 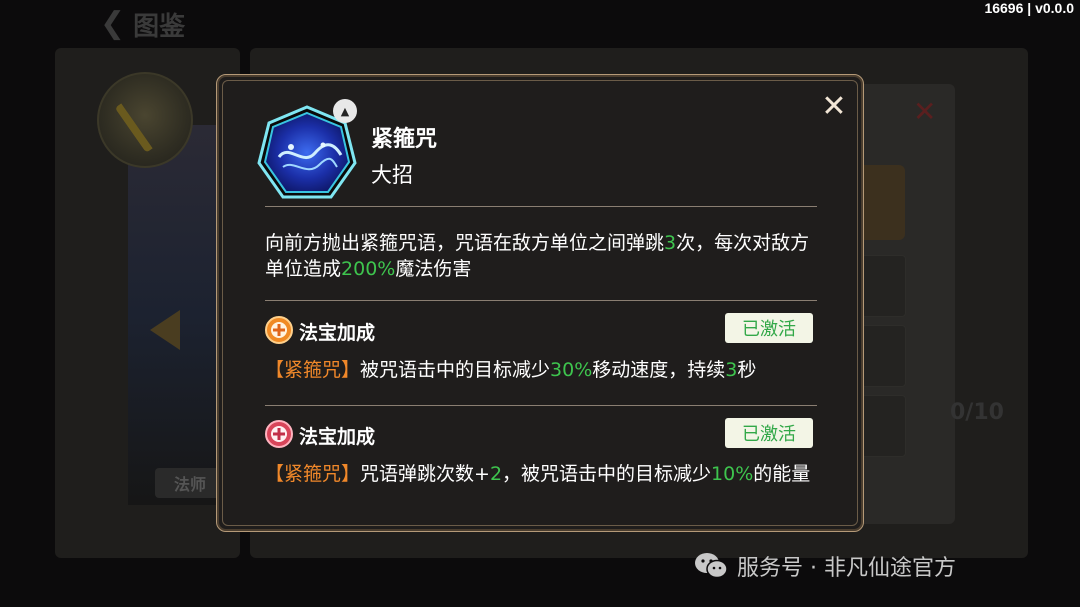 What do you see at coordinates (711, 566) in the screenshot?
I see `wechat-icon` at bounding box center [711, 566].